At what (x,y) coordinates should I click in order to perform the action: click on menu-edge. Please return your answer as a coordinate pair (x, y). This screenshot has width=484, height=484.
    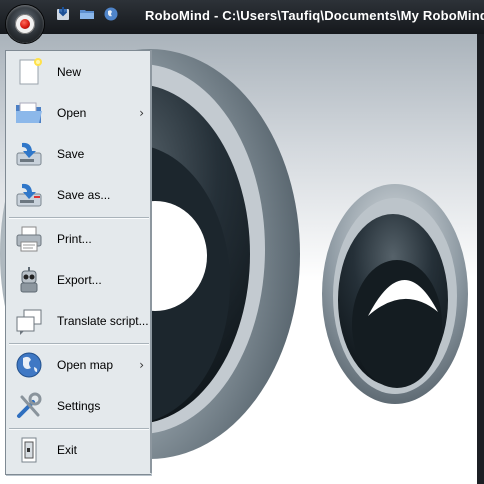
    Looking at the image, I should click on (151, 261).